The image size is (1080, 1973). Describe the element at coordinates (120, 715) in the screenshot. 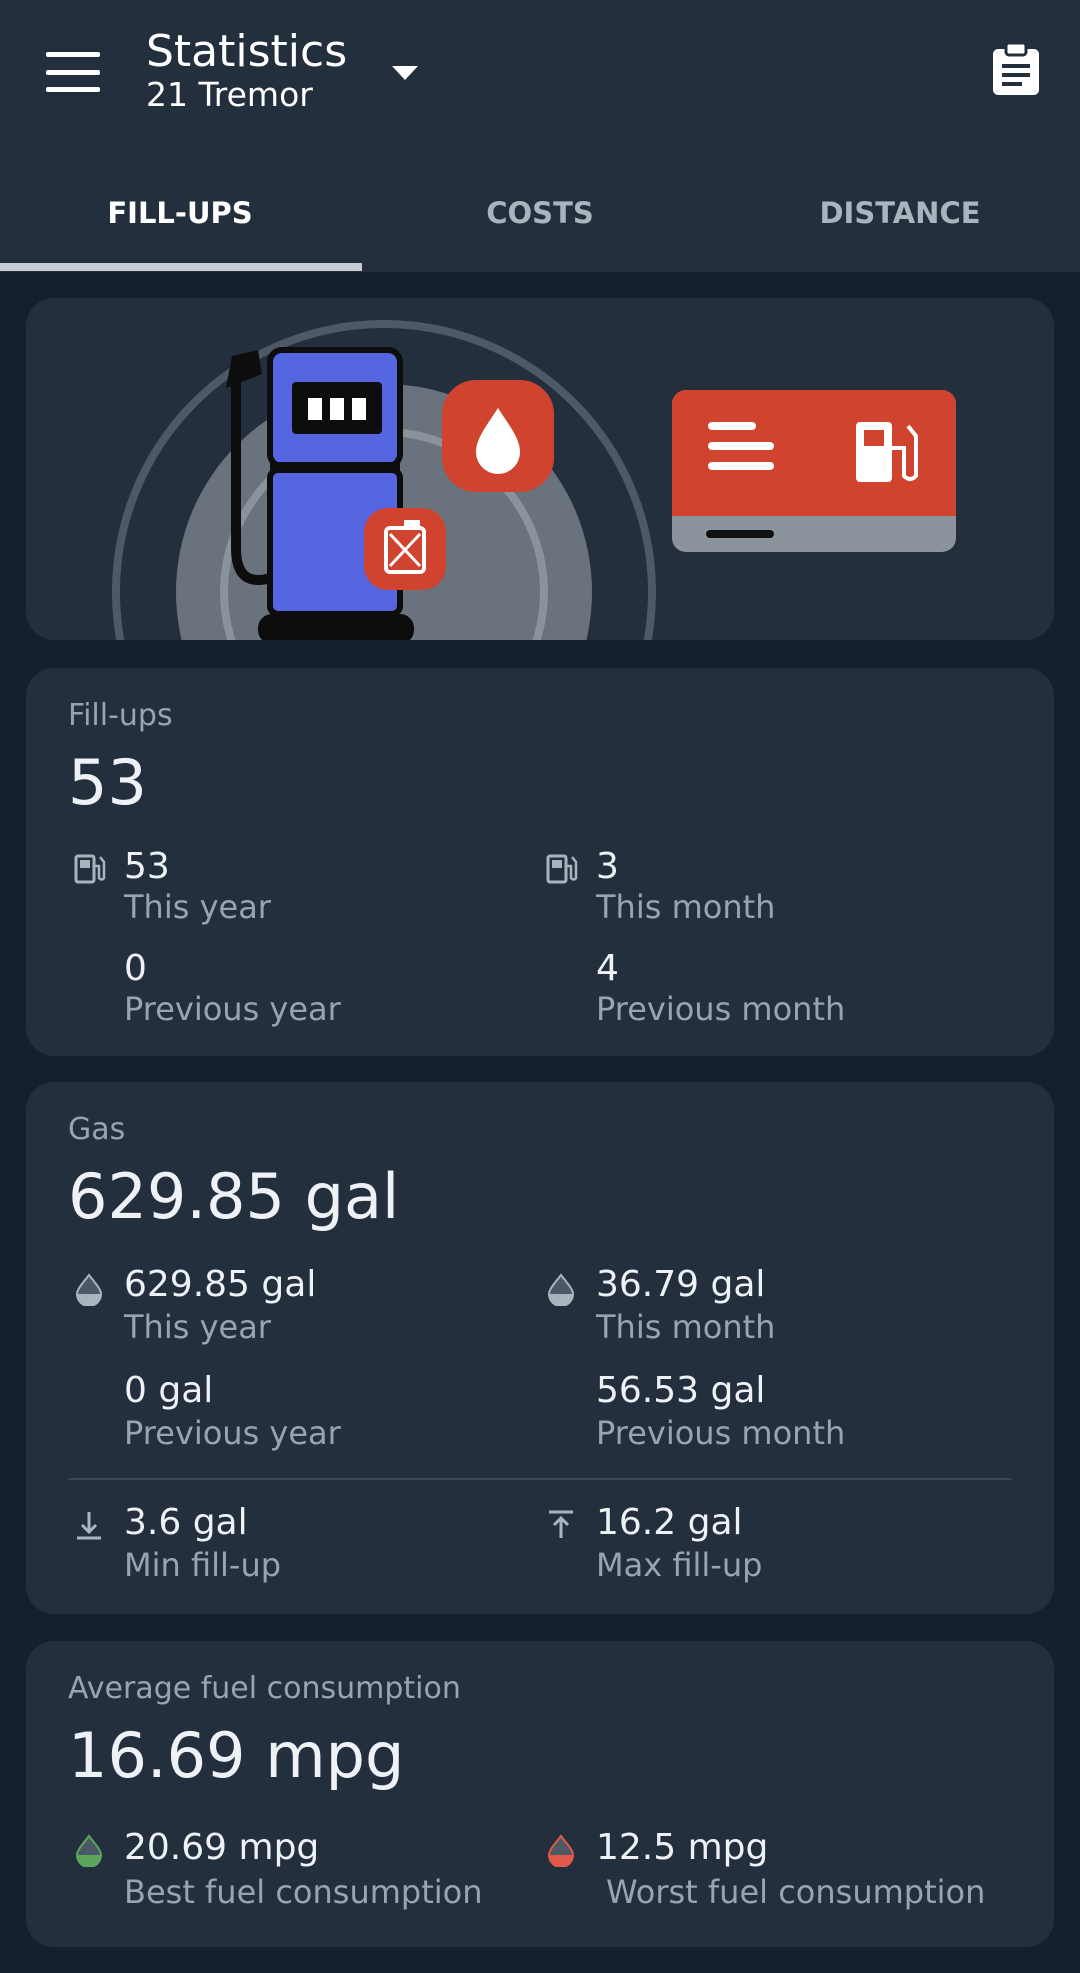

I see `fill-ups-label: Fill-ups` at that location.